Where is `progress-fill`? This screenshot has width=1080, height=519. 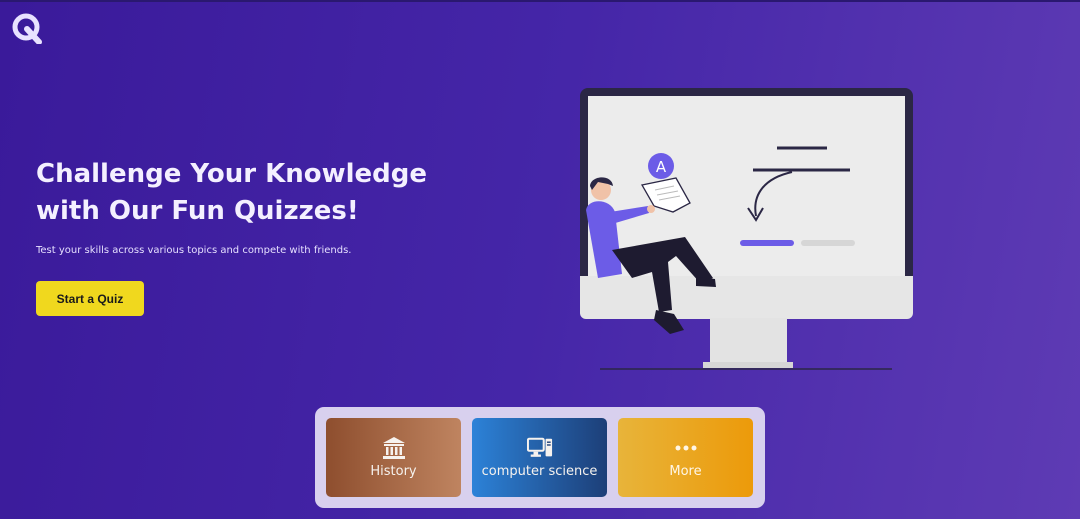
progress-fill is located at coordinates (767, 243).